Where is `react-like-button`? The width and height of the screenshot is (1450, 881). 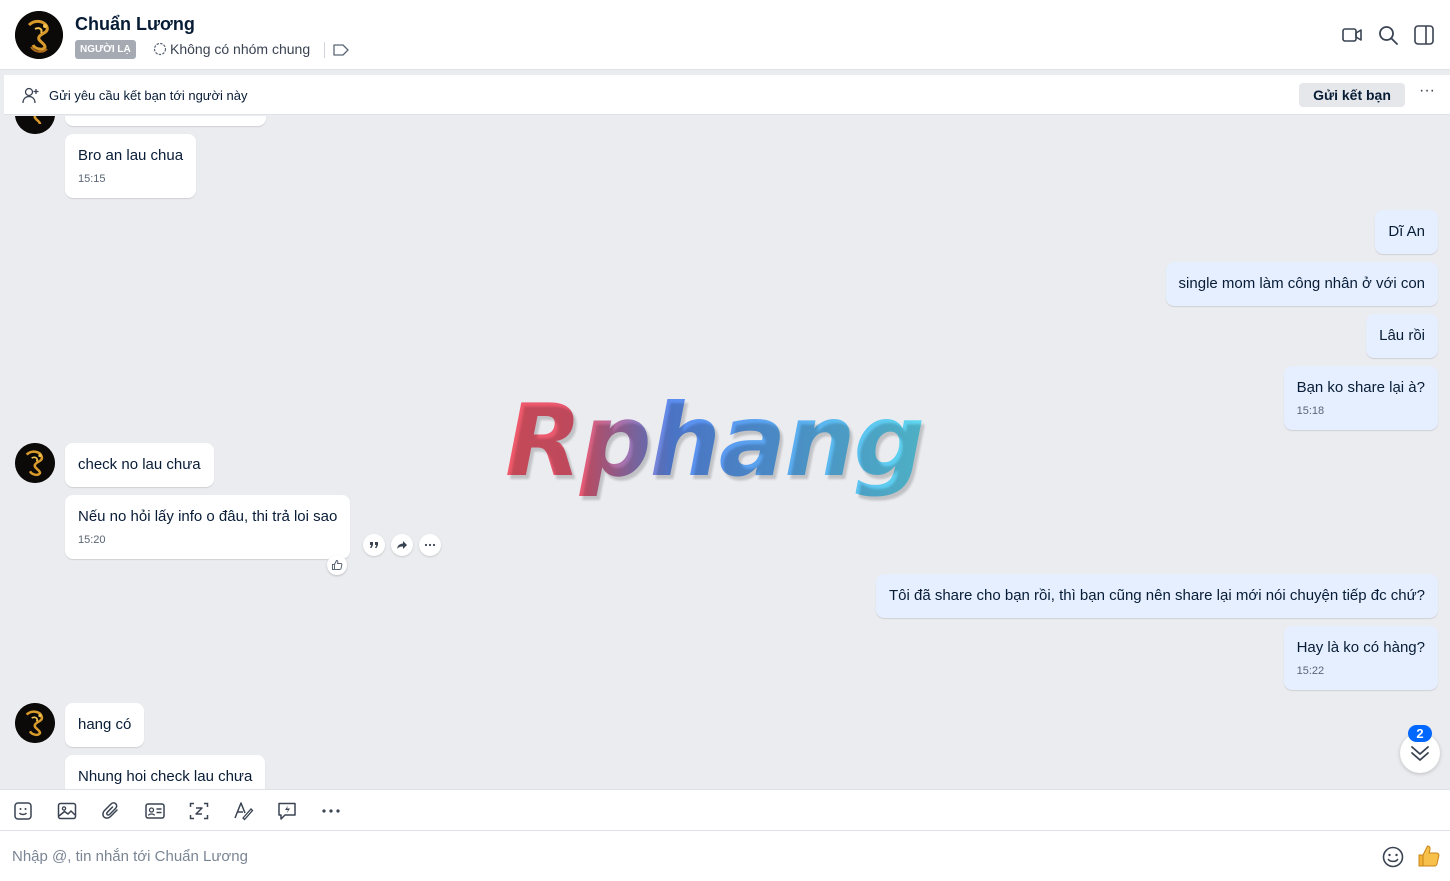 react-like-button is located at coordinates (337, 565).